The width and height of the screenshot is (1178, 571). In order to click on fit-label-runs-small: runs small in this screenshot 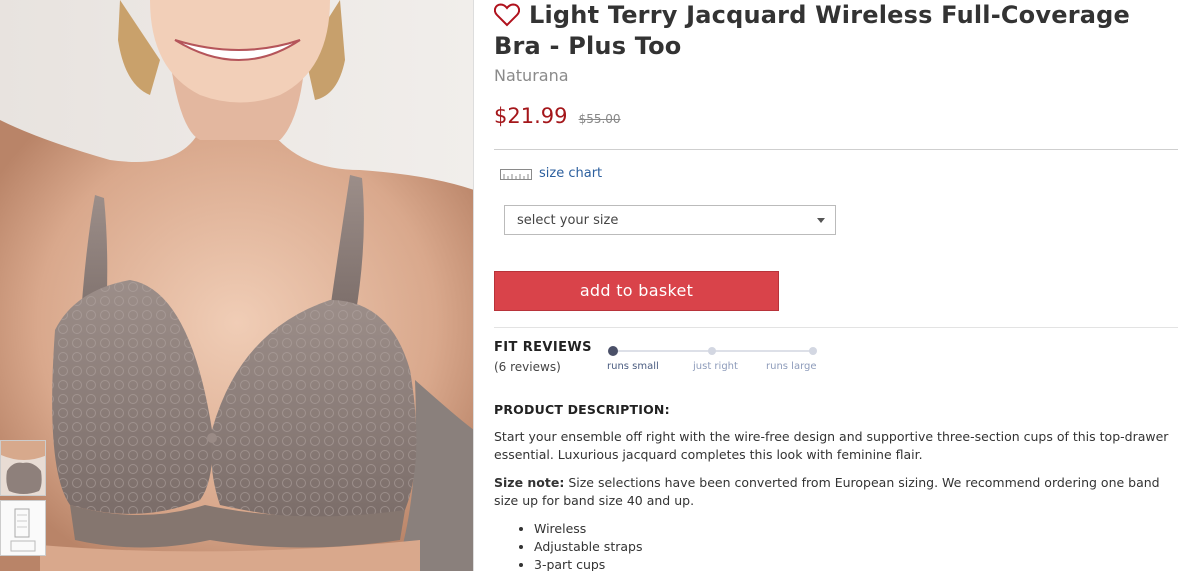, I will do `click(633, 366)`.